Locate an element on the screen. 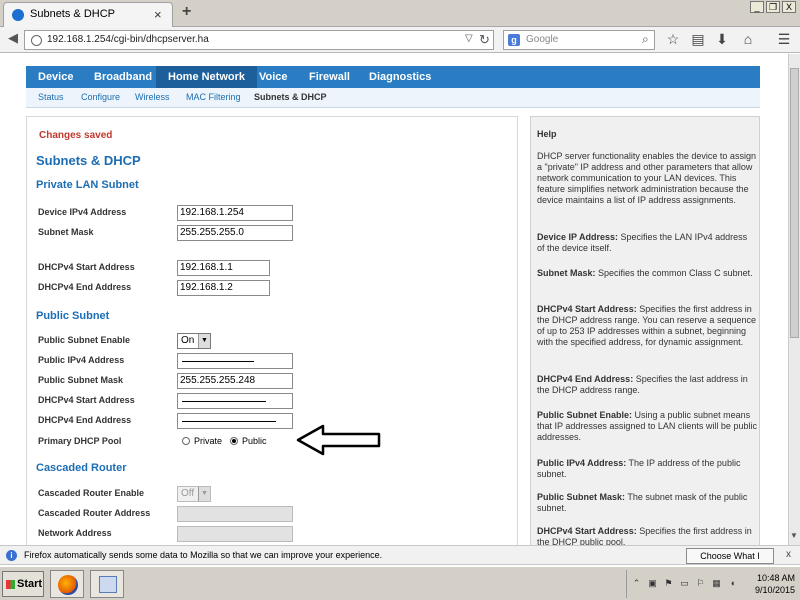  minimize-button: _ is located at coordinates (757, 7).